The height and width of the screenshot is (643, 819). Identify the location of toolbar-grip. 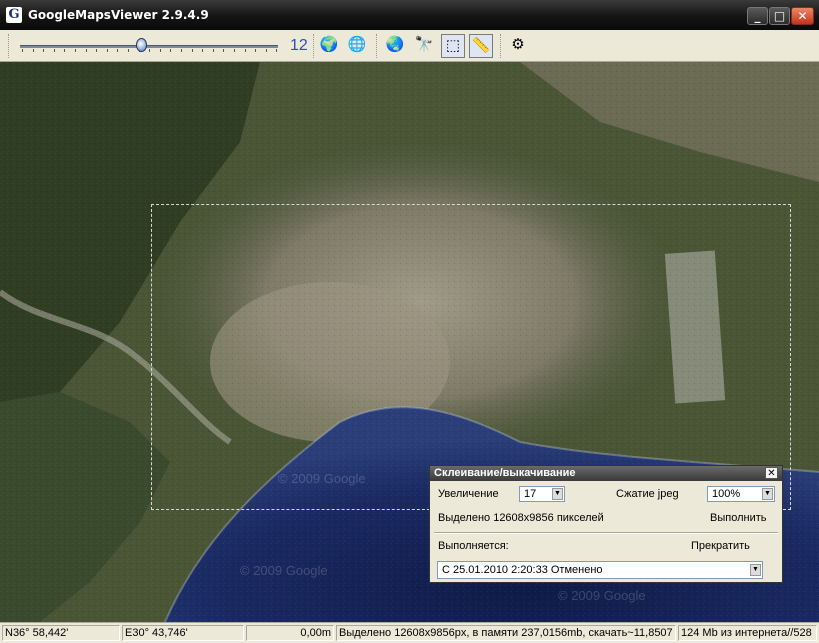
(10, 46).